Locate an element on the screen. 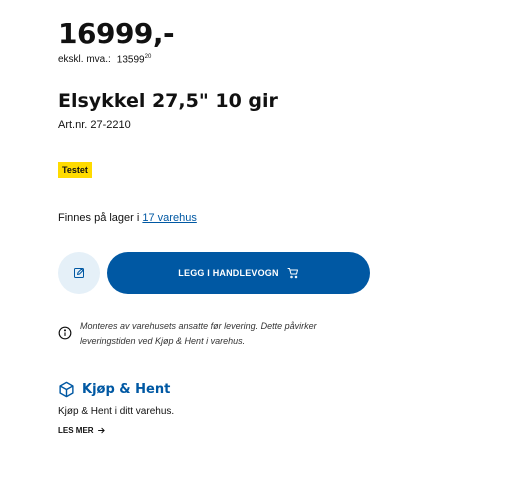  stock-status: Finnes på lager i 17 varehus is located at coordinates (127, 218).